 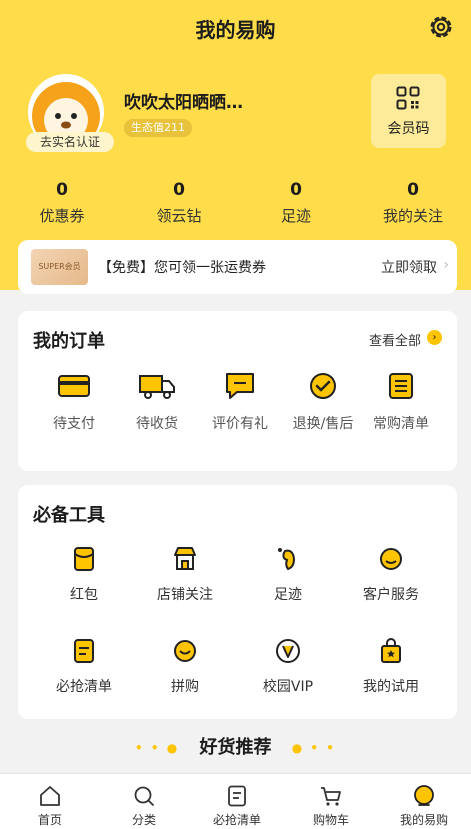 What do you see at coordinates (84, 574) in the screenshot?
I see `tool-red-packet: 红包` at bounding box center [84, 574].